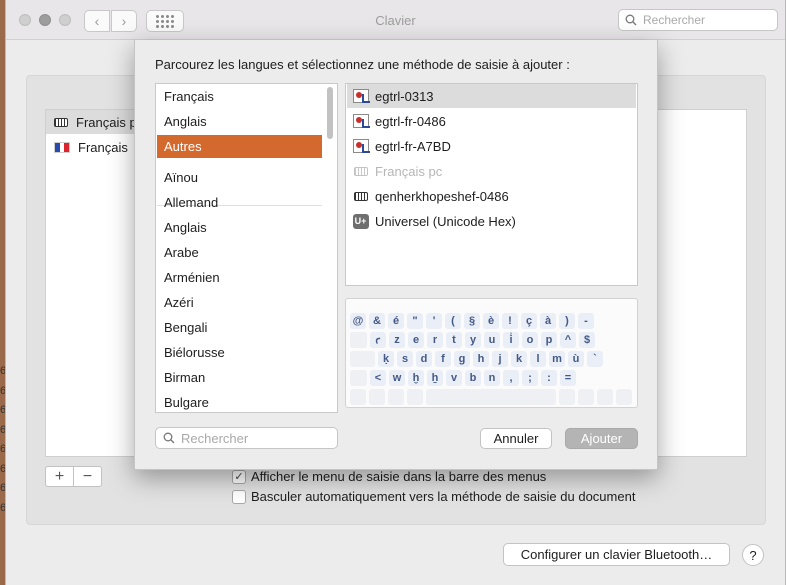 The height and width of the screenshot is (585, 786). Describe the element at coordinates (360, 221) in the screenshot. I see `unicode-hex-icon: U+` at that location.